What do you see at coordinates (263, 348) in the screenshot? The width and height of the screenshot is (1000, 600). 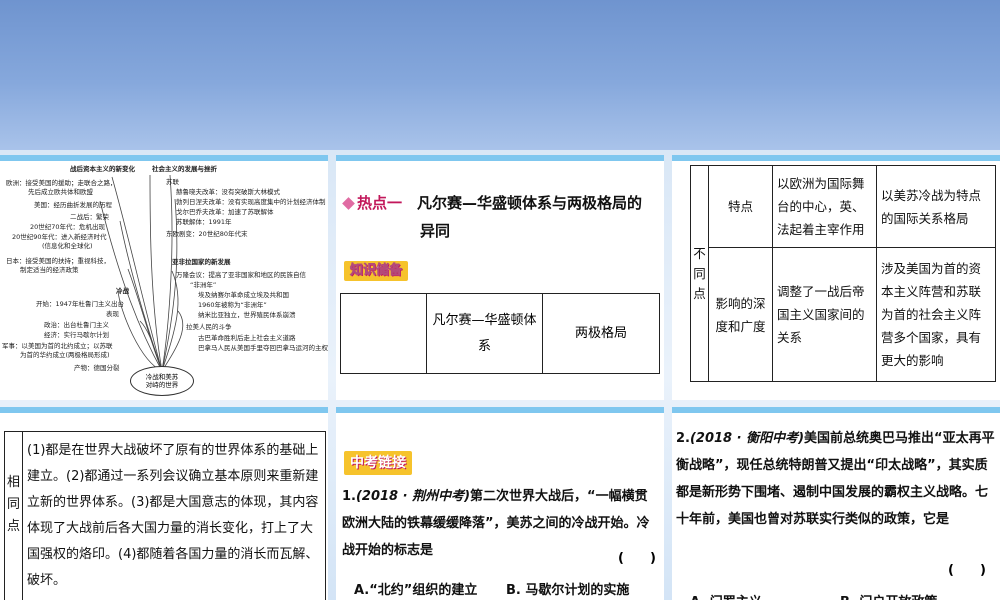 I see `mindmap-asia-item: 巴拿马人民从美国手里夺回巴拿马运河的主权` at bounding box center [263, 348].